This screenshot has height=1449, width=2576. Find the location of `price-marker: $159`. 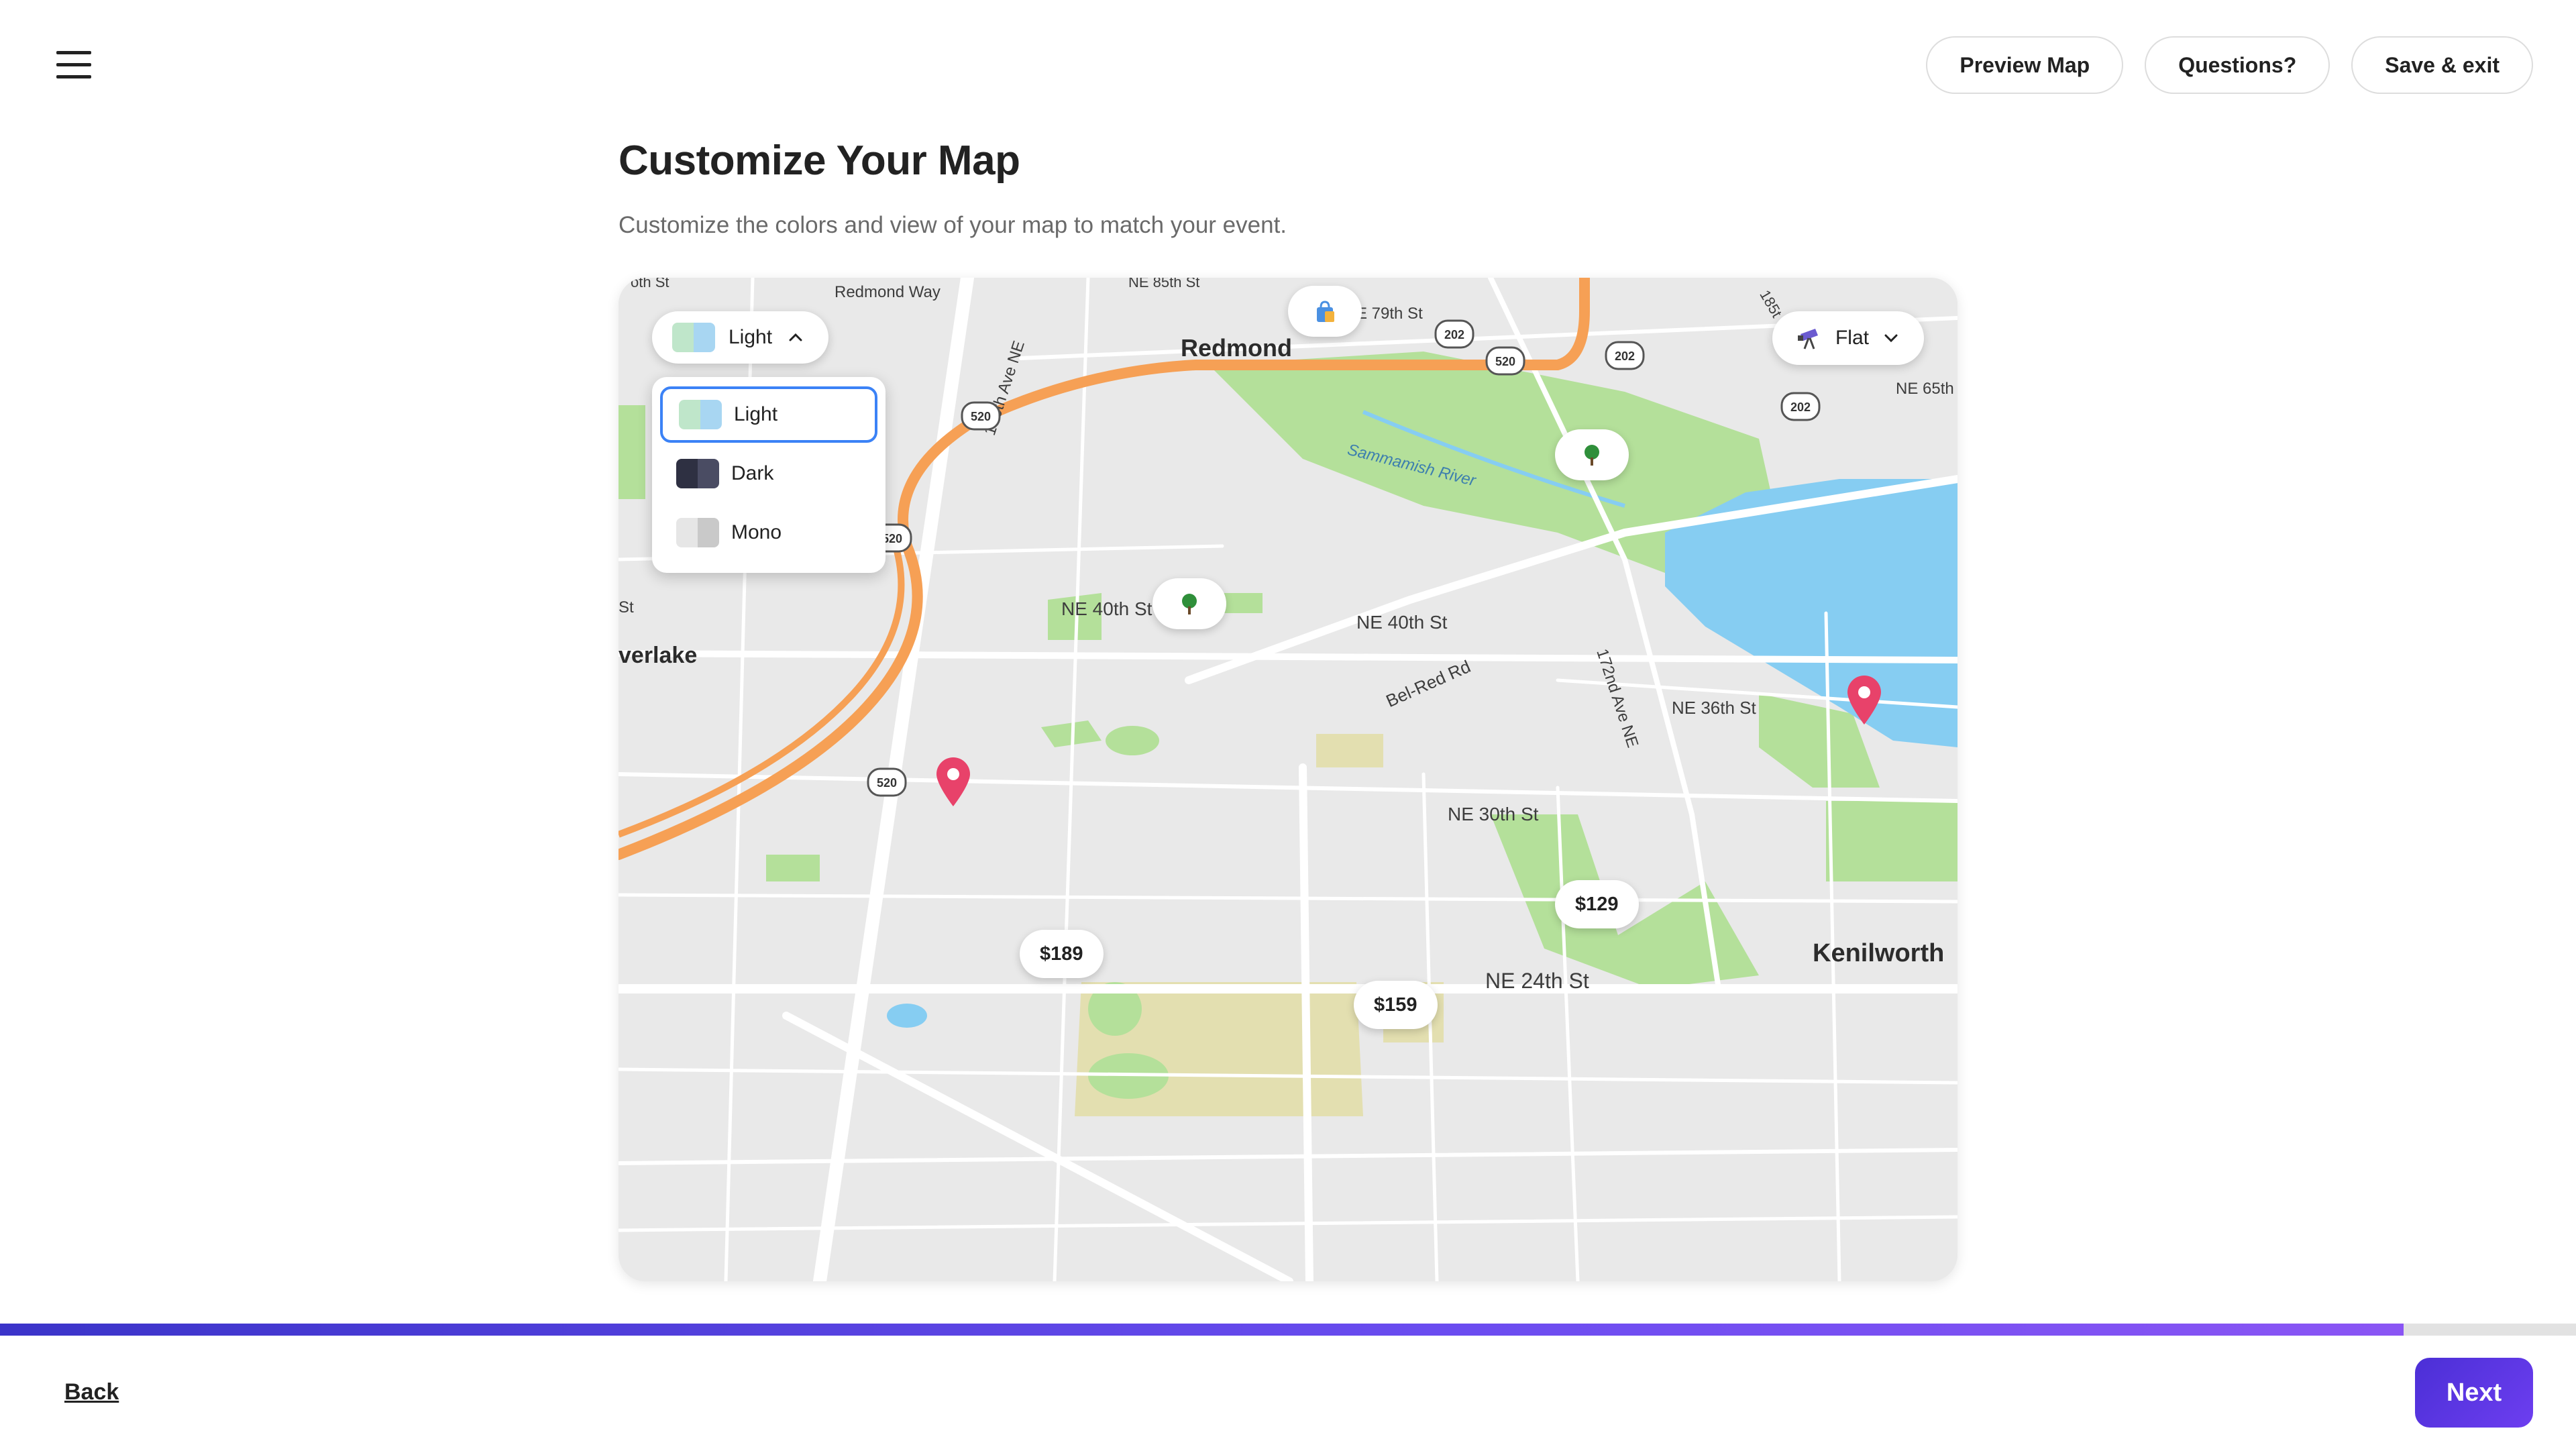

price-marker: $159 is located at coordinates (1396, 1005).